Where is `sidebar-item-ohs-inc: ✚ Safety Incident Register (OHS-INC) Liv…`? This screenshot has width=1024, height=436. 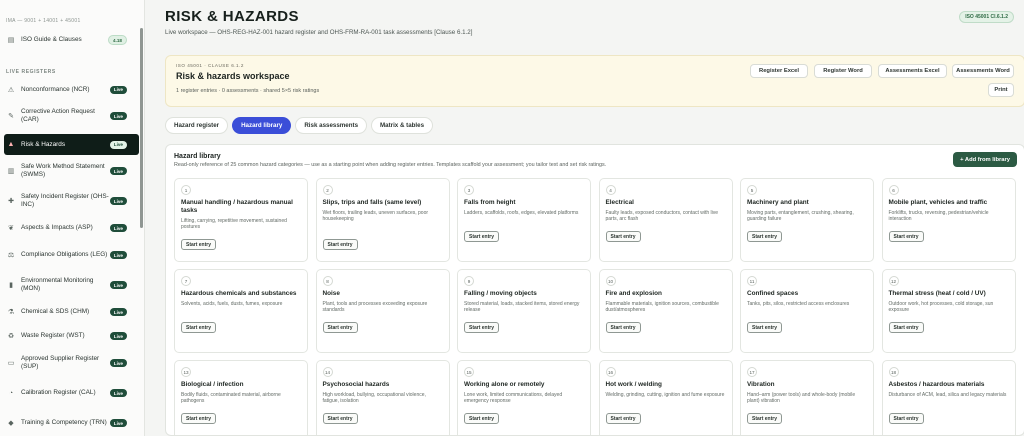 sidebar-item-ohs-inc: ✚ Safety Incident Register (OHS-INC) Liv… is located at coordinates (71, 201).